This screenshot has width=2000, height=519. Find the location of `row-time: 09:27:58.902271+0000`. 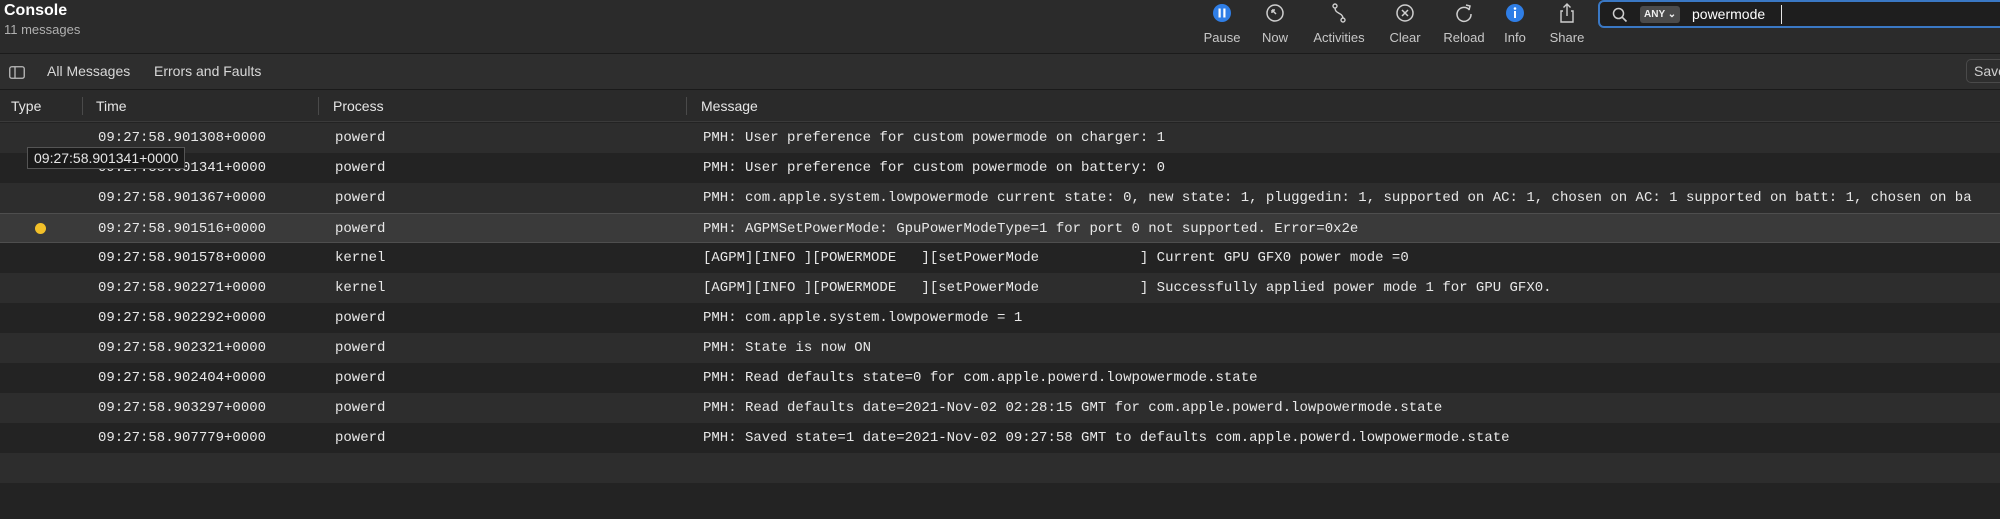

row-time: 09:27:58.902271+0000 is located at coordinates (182, 288).